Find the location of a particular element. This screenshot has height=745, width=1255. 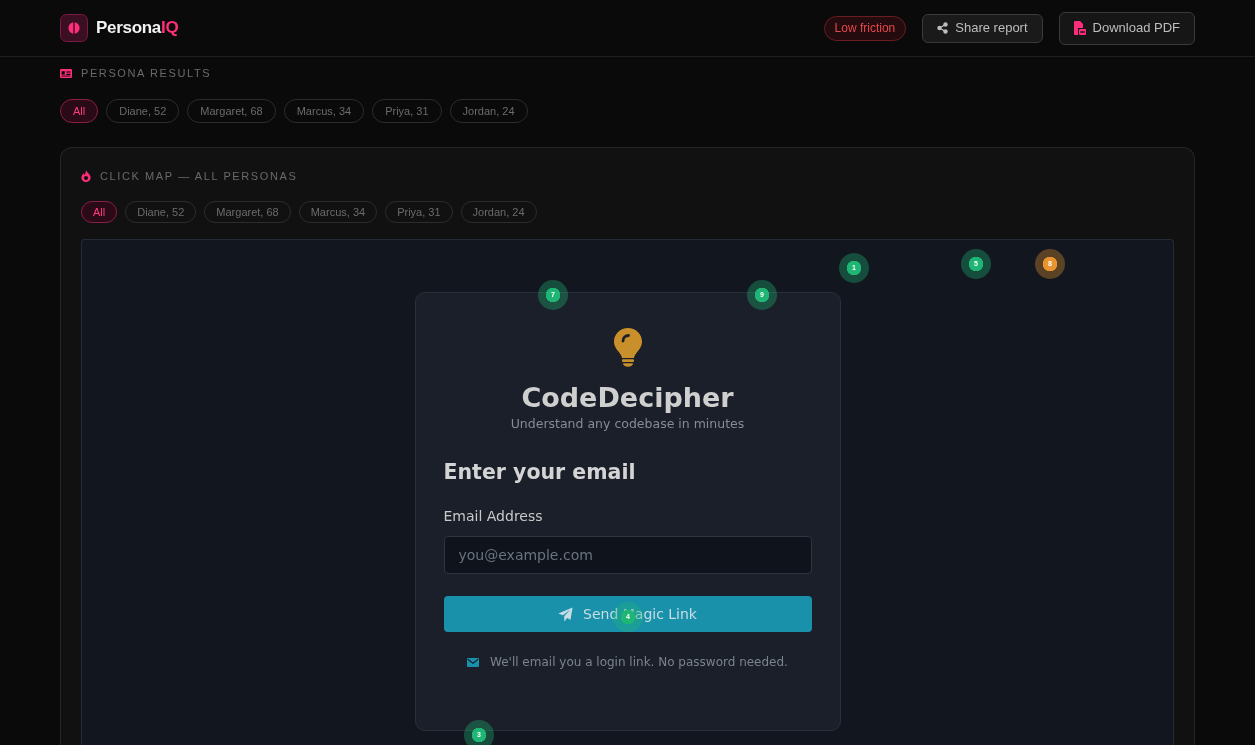

brain-logo-icon is located at coordinates (74, 28).